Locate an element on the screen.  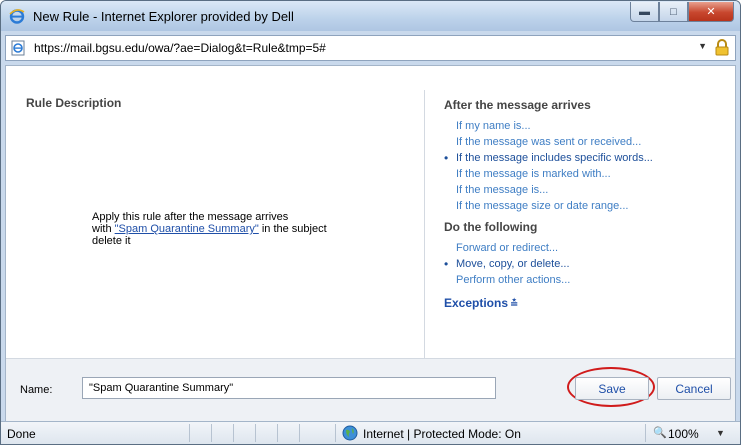
minimize-icon: ▬ is located at coordinates (644, 11).